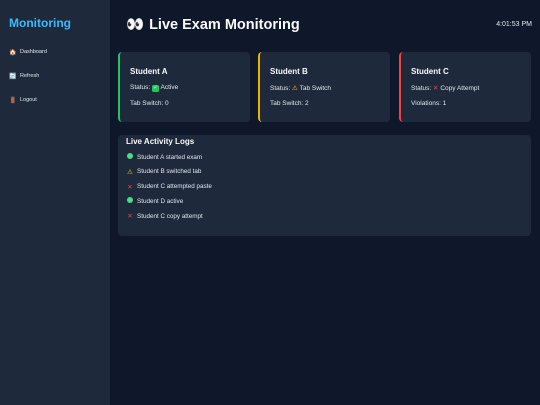  Describe the element at coordinates (169, 87) in the screenshot. I see `status-value: Active` at that location.